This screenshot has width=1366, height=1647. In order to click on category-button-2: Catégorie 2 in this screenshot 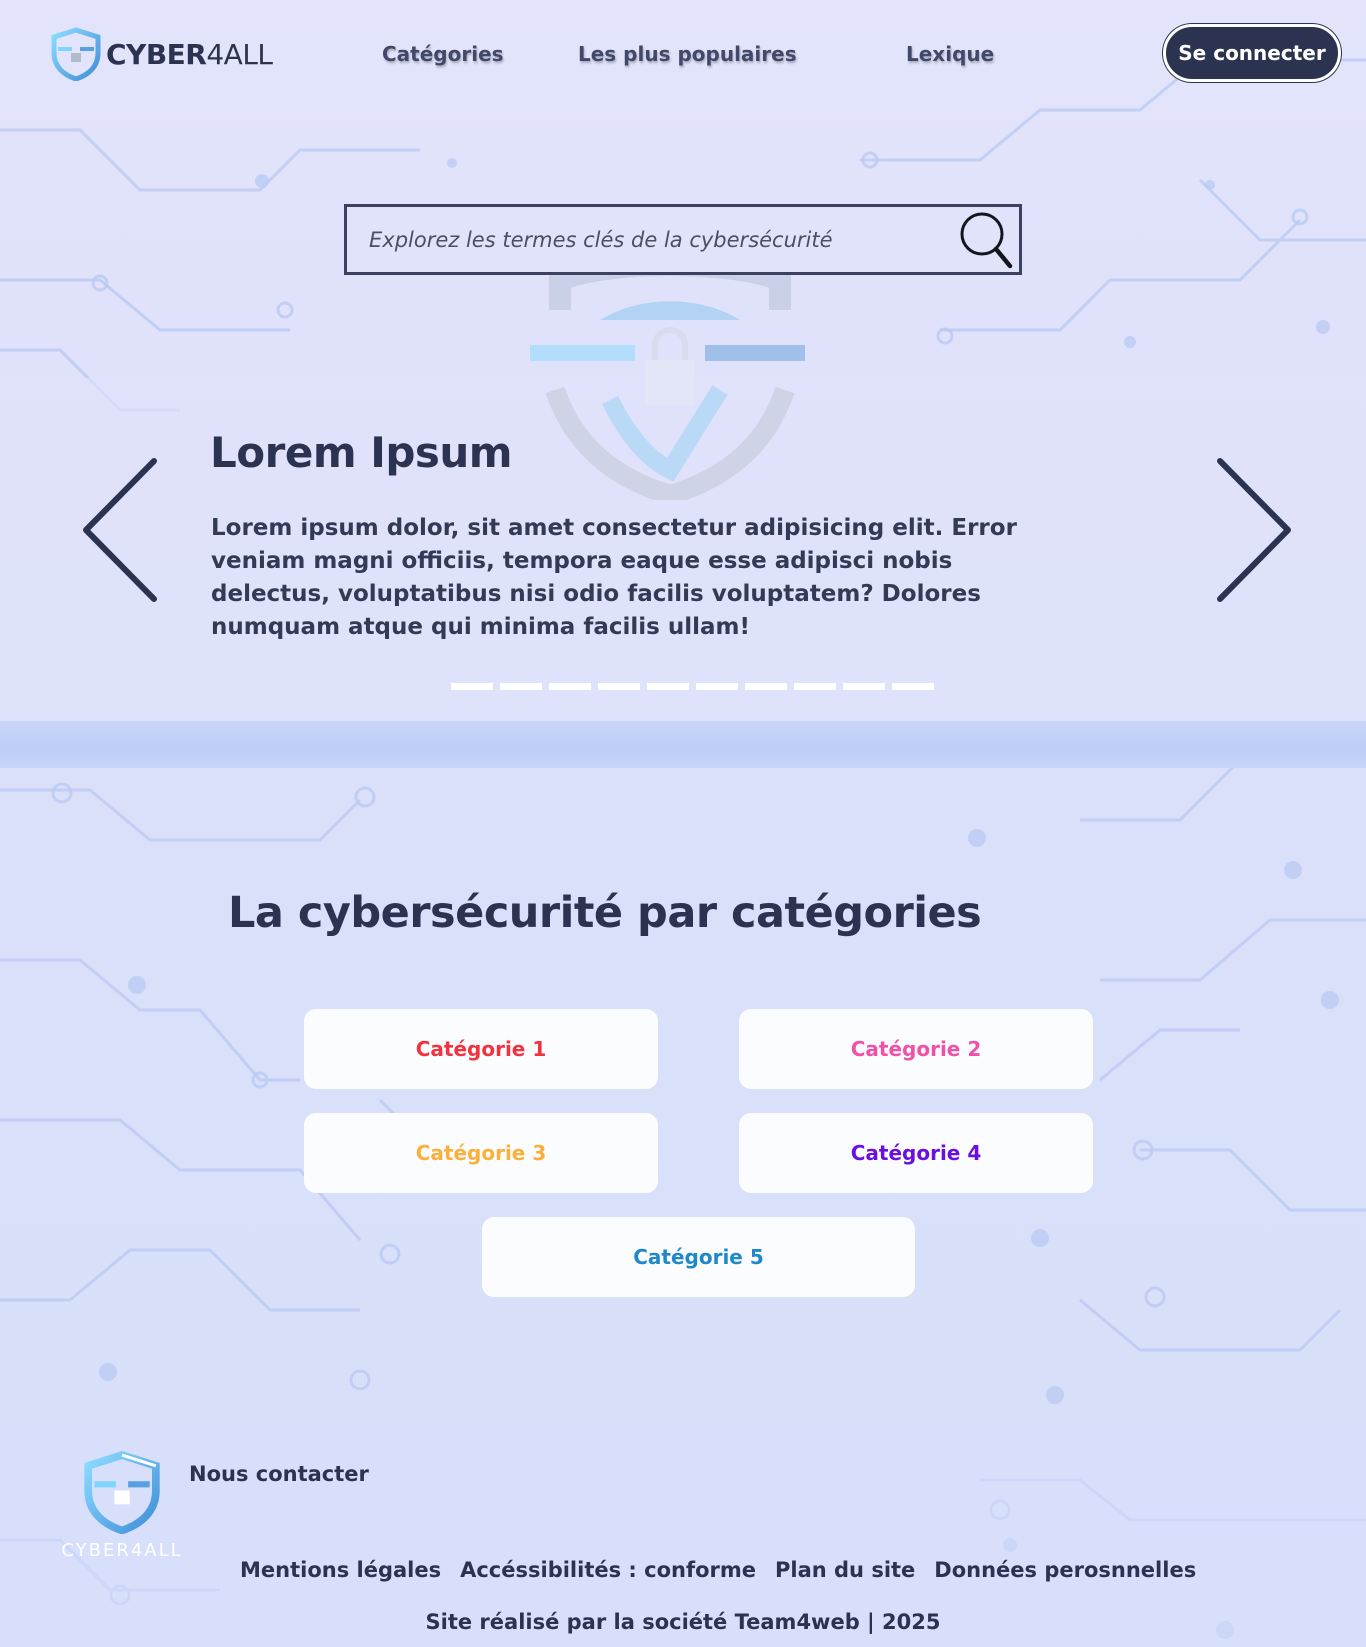, I will do `click(916, 1049)`.